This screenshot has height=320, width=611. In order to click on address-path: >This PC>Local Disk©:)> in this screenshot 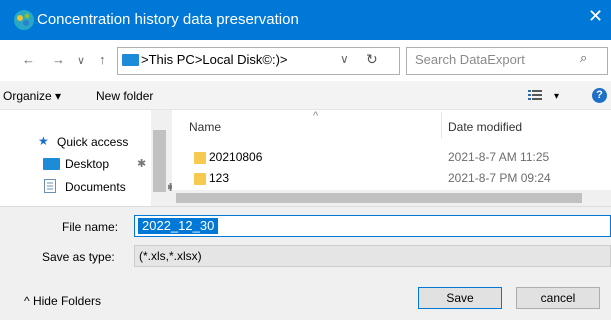, I will do `click(214, 59)`.